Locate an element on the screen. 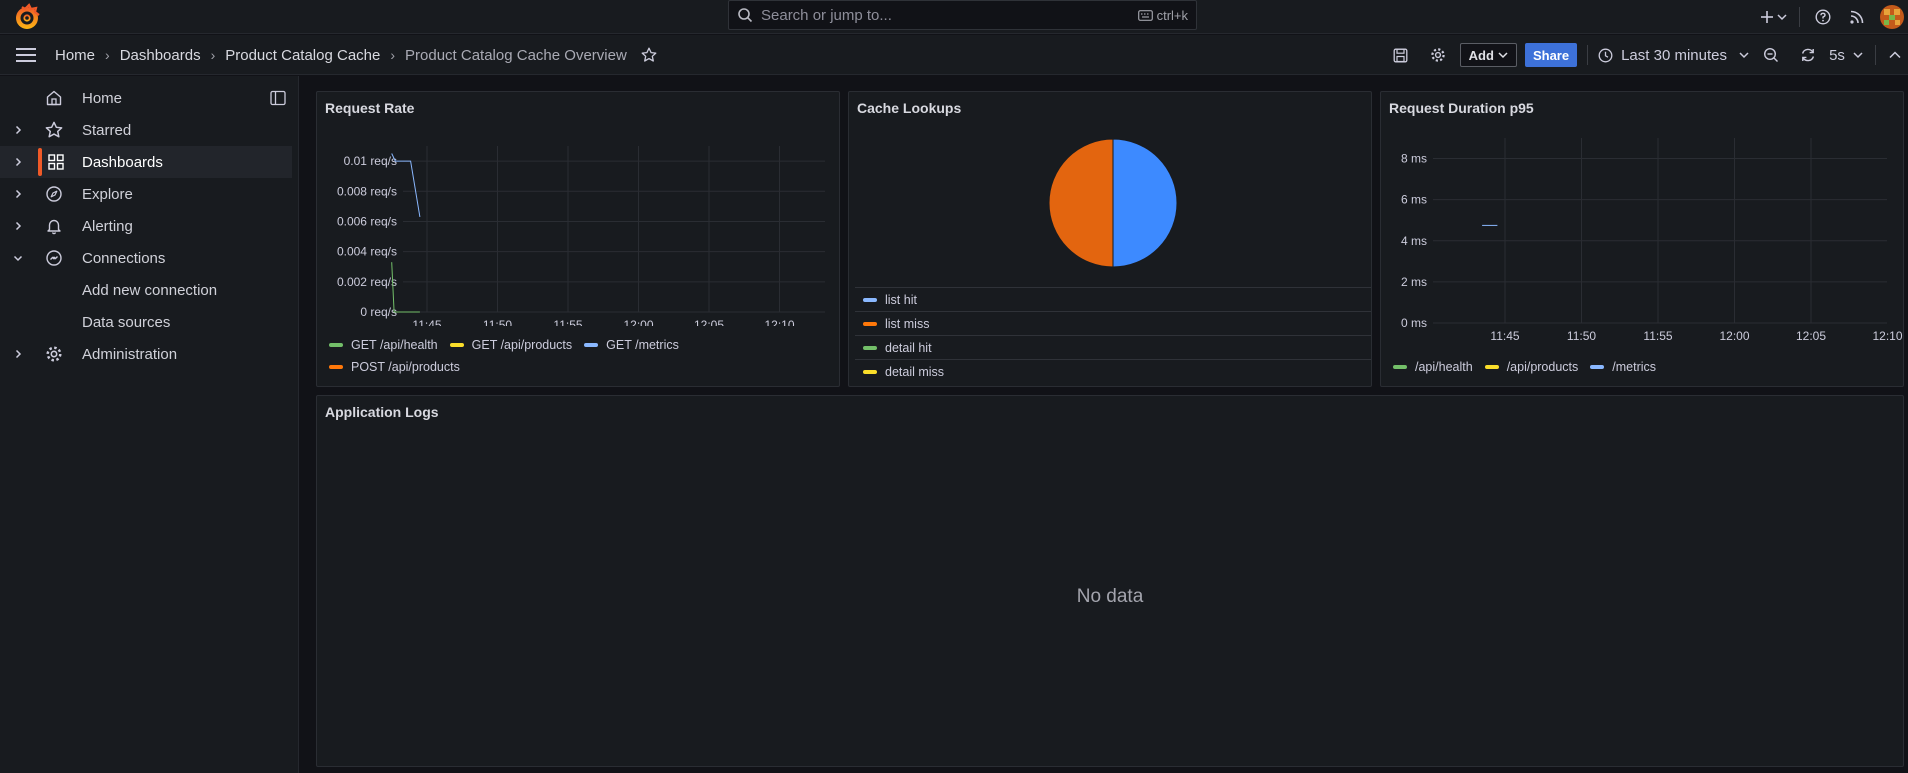  x-tick-label: 12:05 is located at coordinates (1811, 336).